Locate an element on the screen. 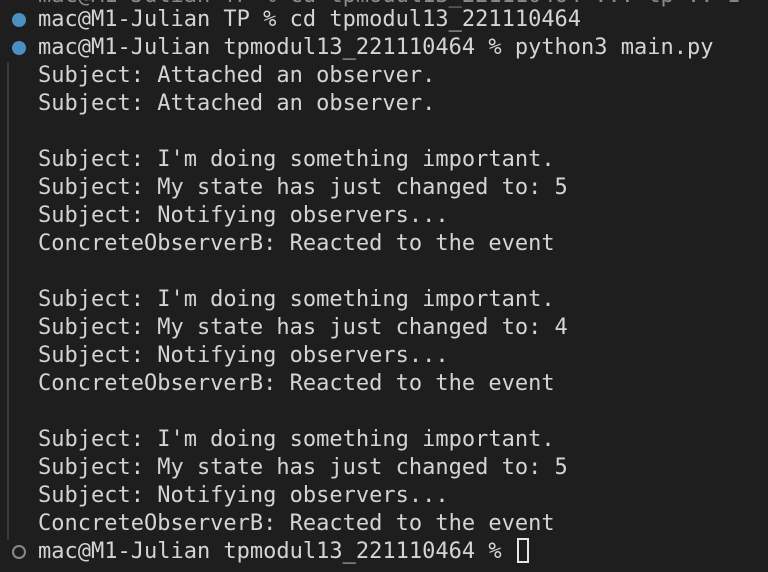 The image size is (768, 572). command-idle-dot-icon is located at coordinates (19, 552).